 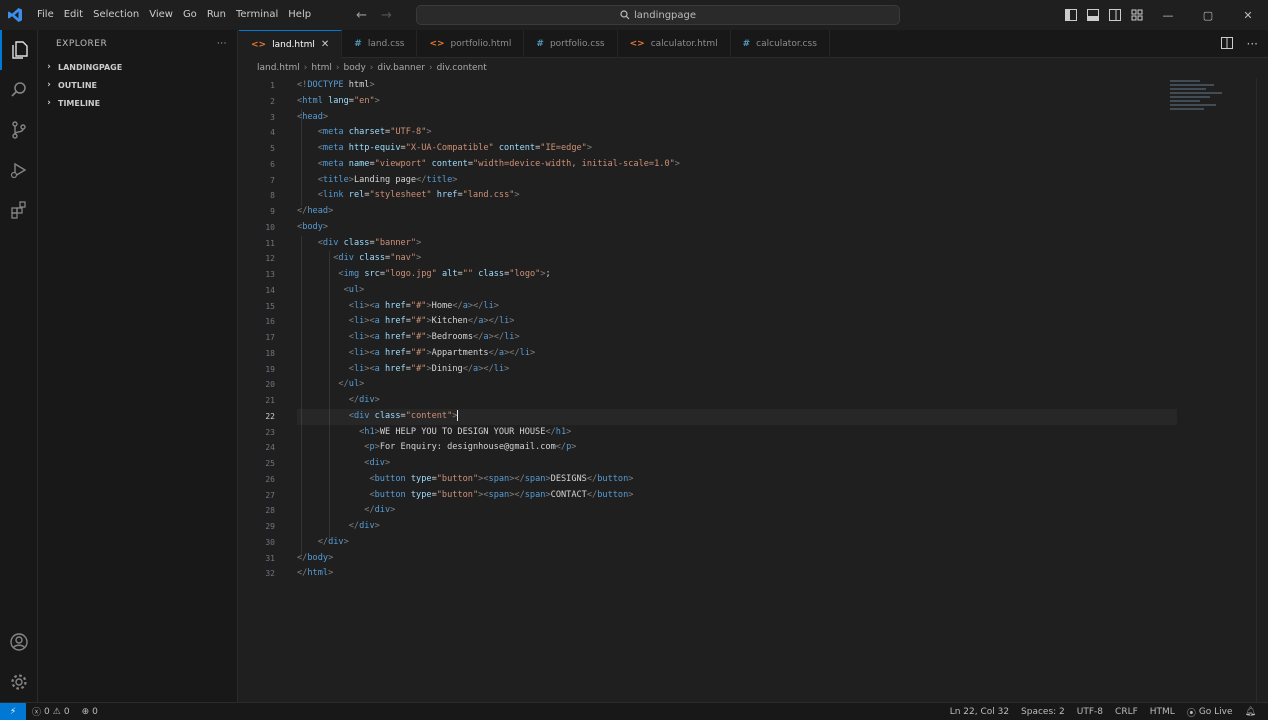 I want to click on line-number: 24, so click(x=270, y=448).